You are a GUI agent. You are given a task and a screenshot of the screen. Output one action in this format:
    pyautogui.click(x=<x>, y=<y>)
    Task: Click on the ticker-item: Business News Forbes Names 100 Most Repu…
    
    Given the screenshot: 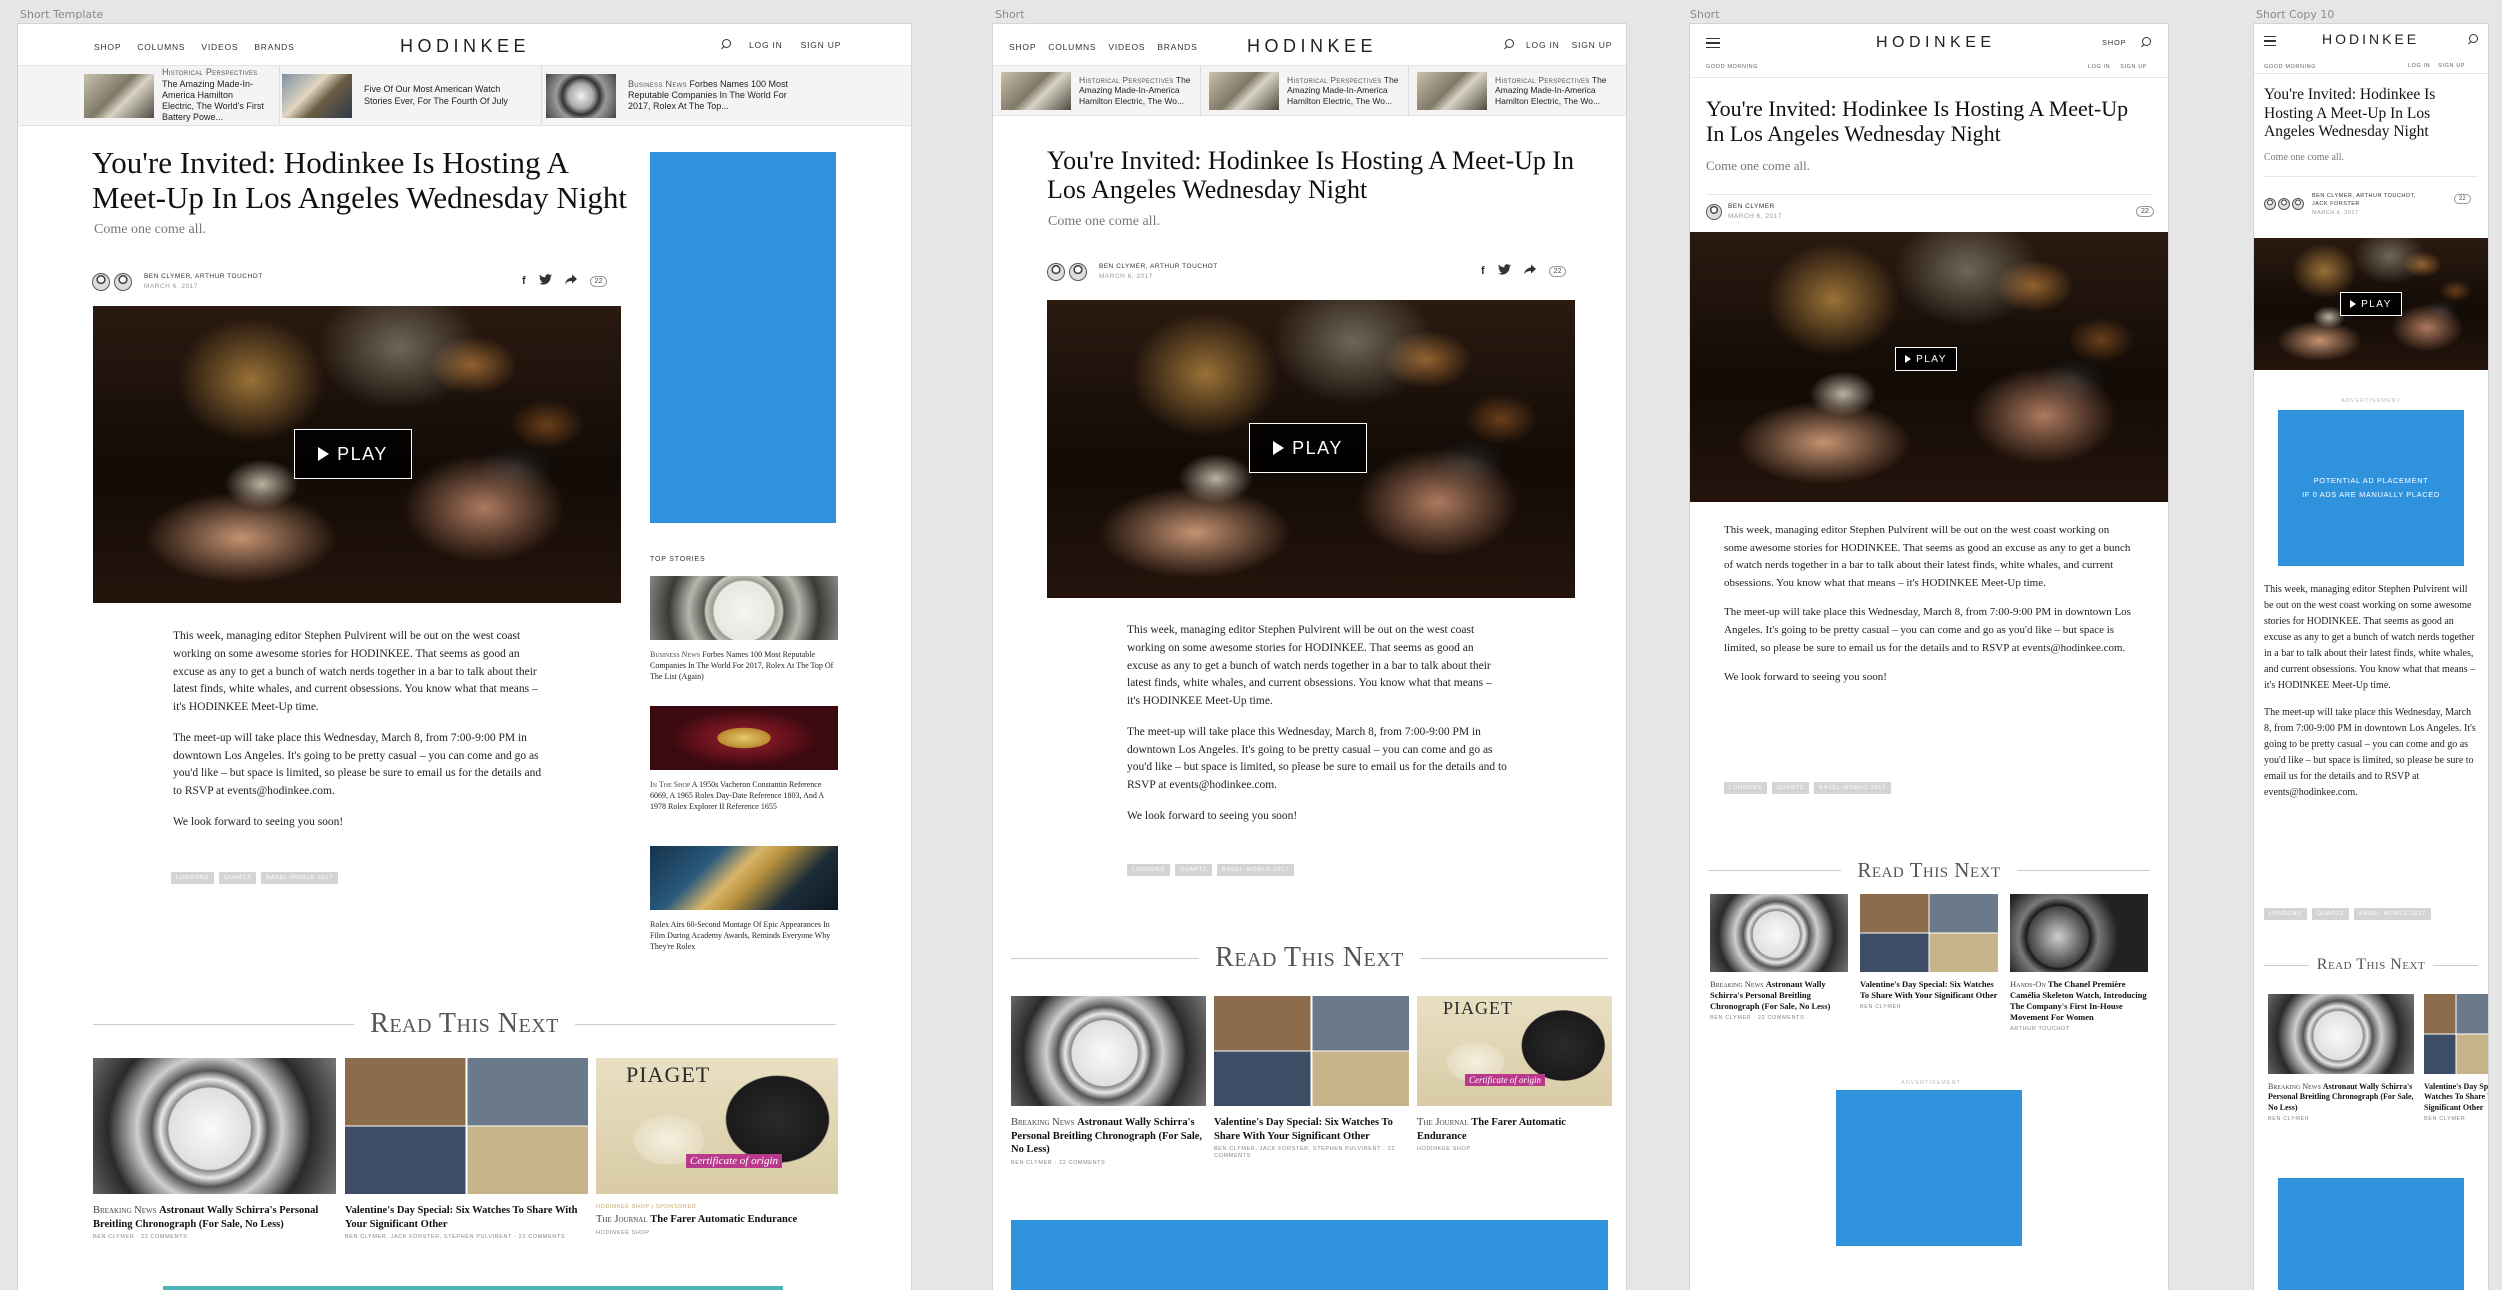 What is the action you would take?
    pyautogui.click(x=676, y=95)
    